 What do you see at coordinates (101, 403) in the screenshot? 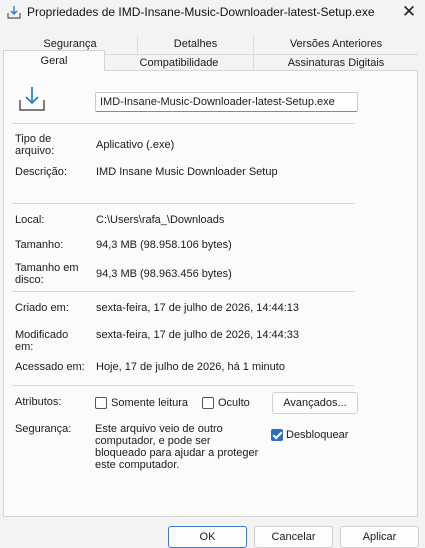
I see `readonly-checkbox` at bounding box center [101, 403].